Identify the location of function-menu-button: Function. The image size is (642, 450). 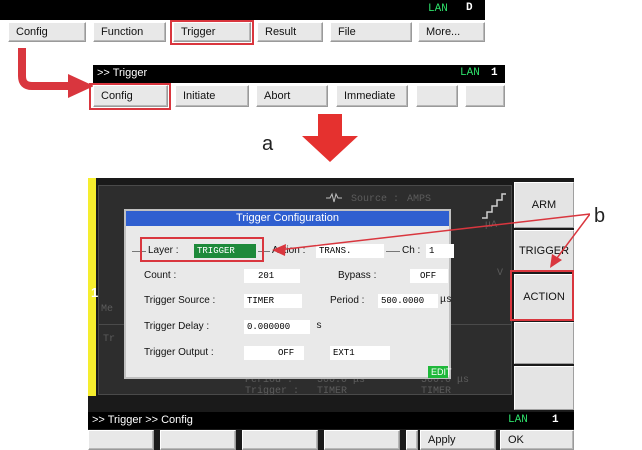
(129, 32).